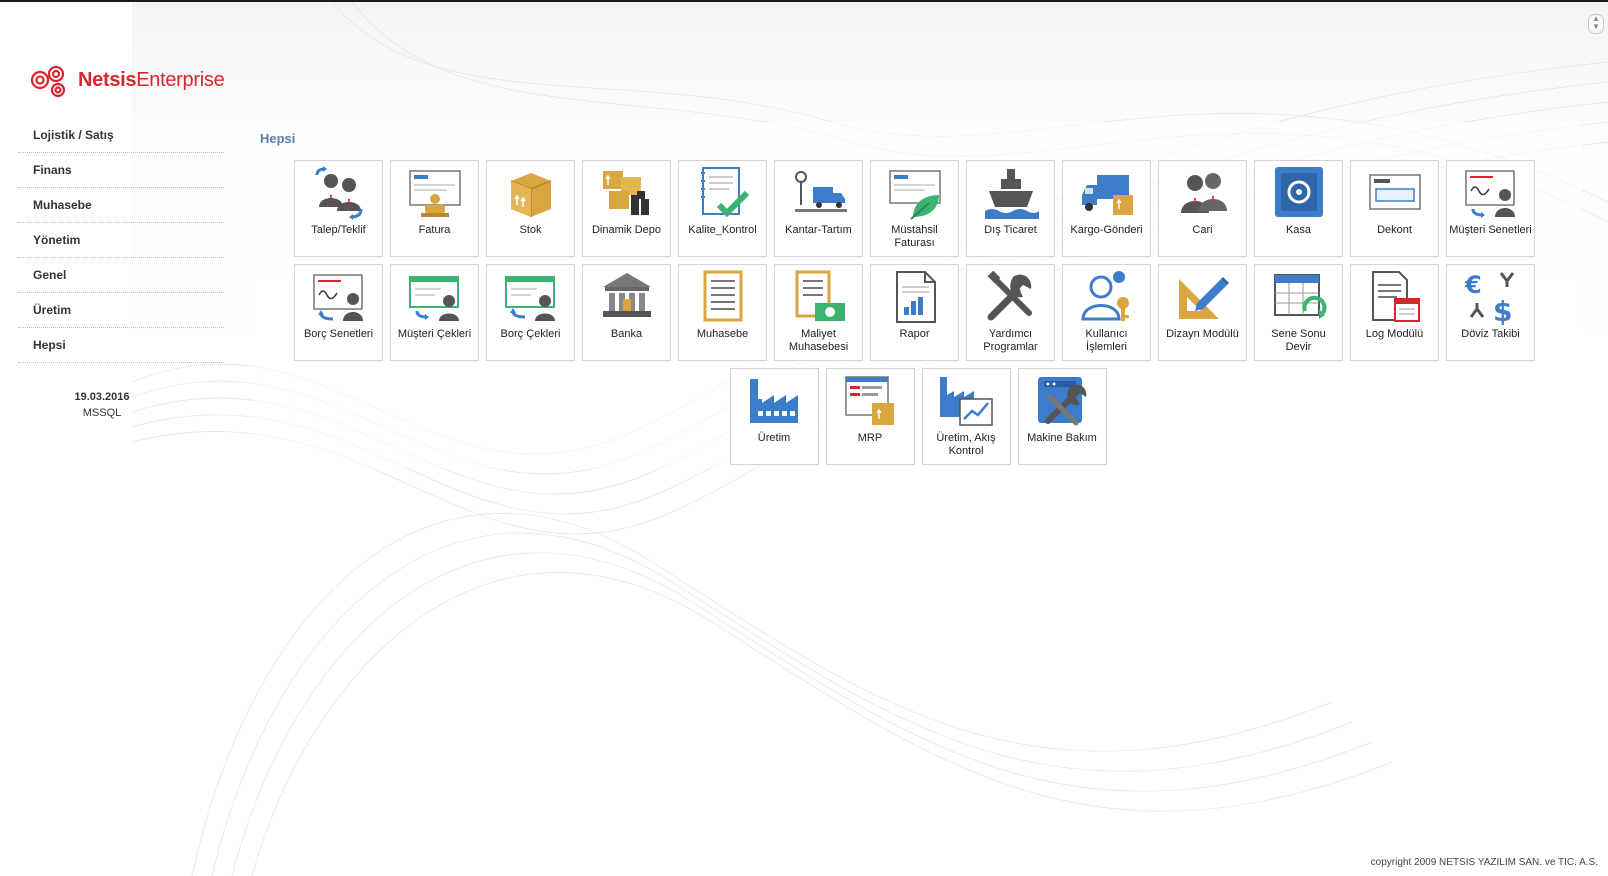 The width and height of the screenshot is (1608, 876). I want to click on customer-check-icon, so click(433, 298).